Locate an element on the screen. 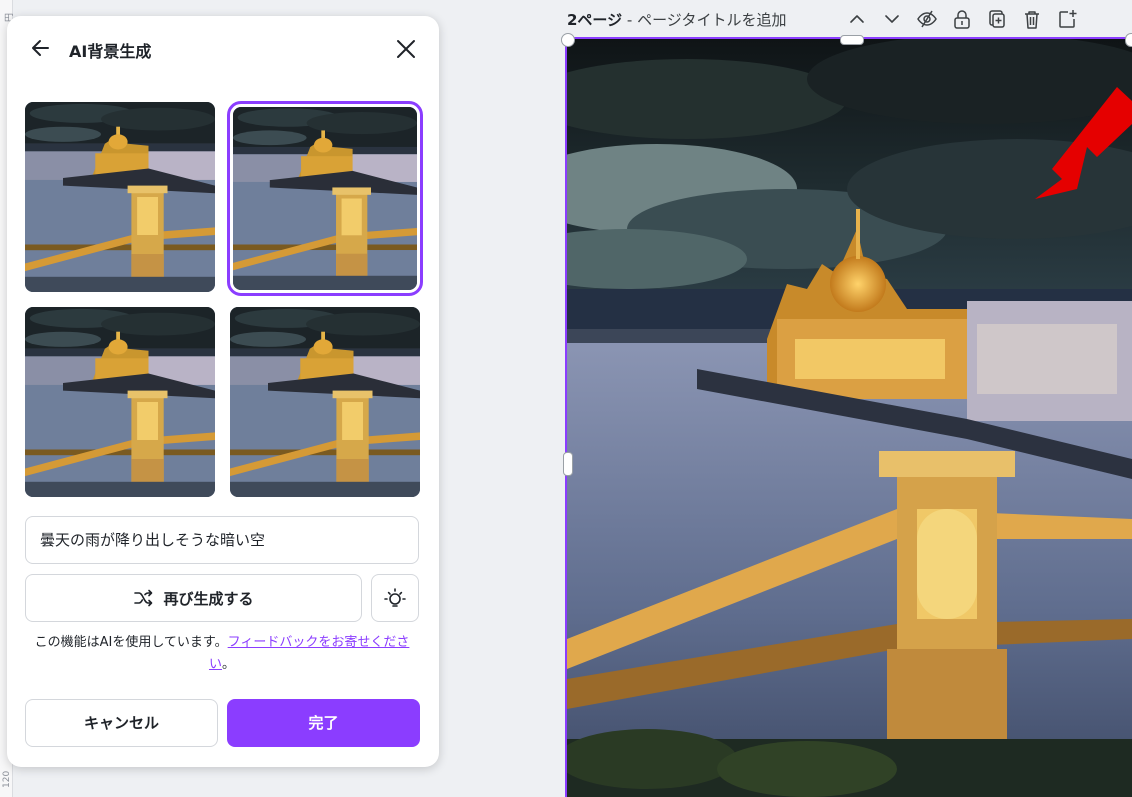 The height and width of the screenshot is (797, 1132). chevron-up-icon is located at coordinates (857, 19).